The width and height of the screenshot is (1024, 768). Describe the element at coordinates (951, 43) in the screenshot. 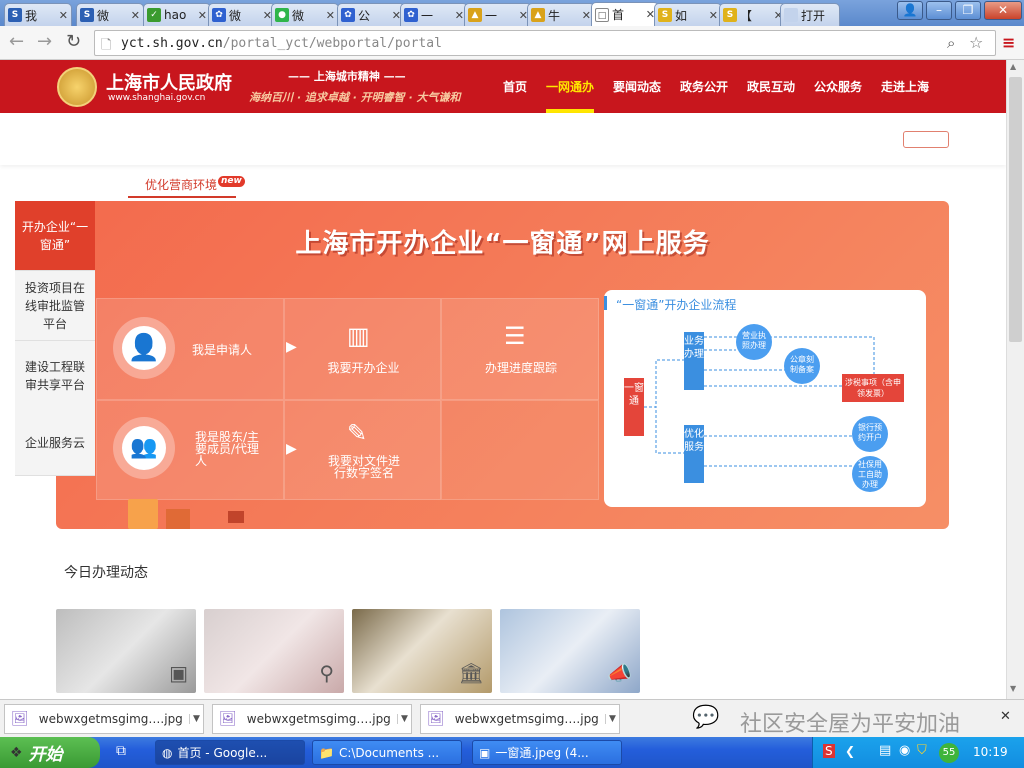

I see `zoom-icon: ⌕` at that location.